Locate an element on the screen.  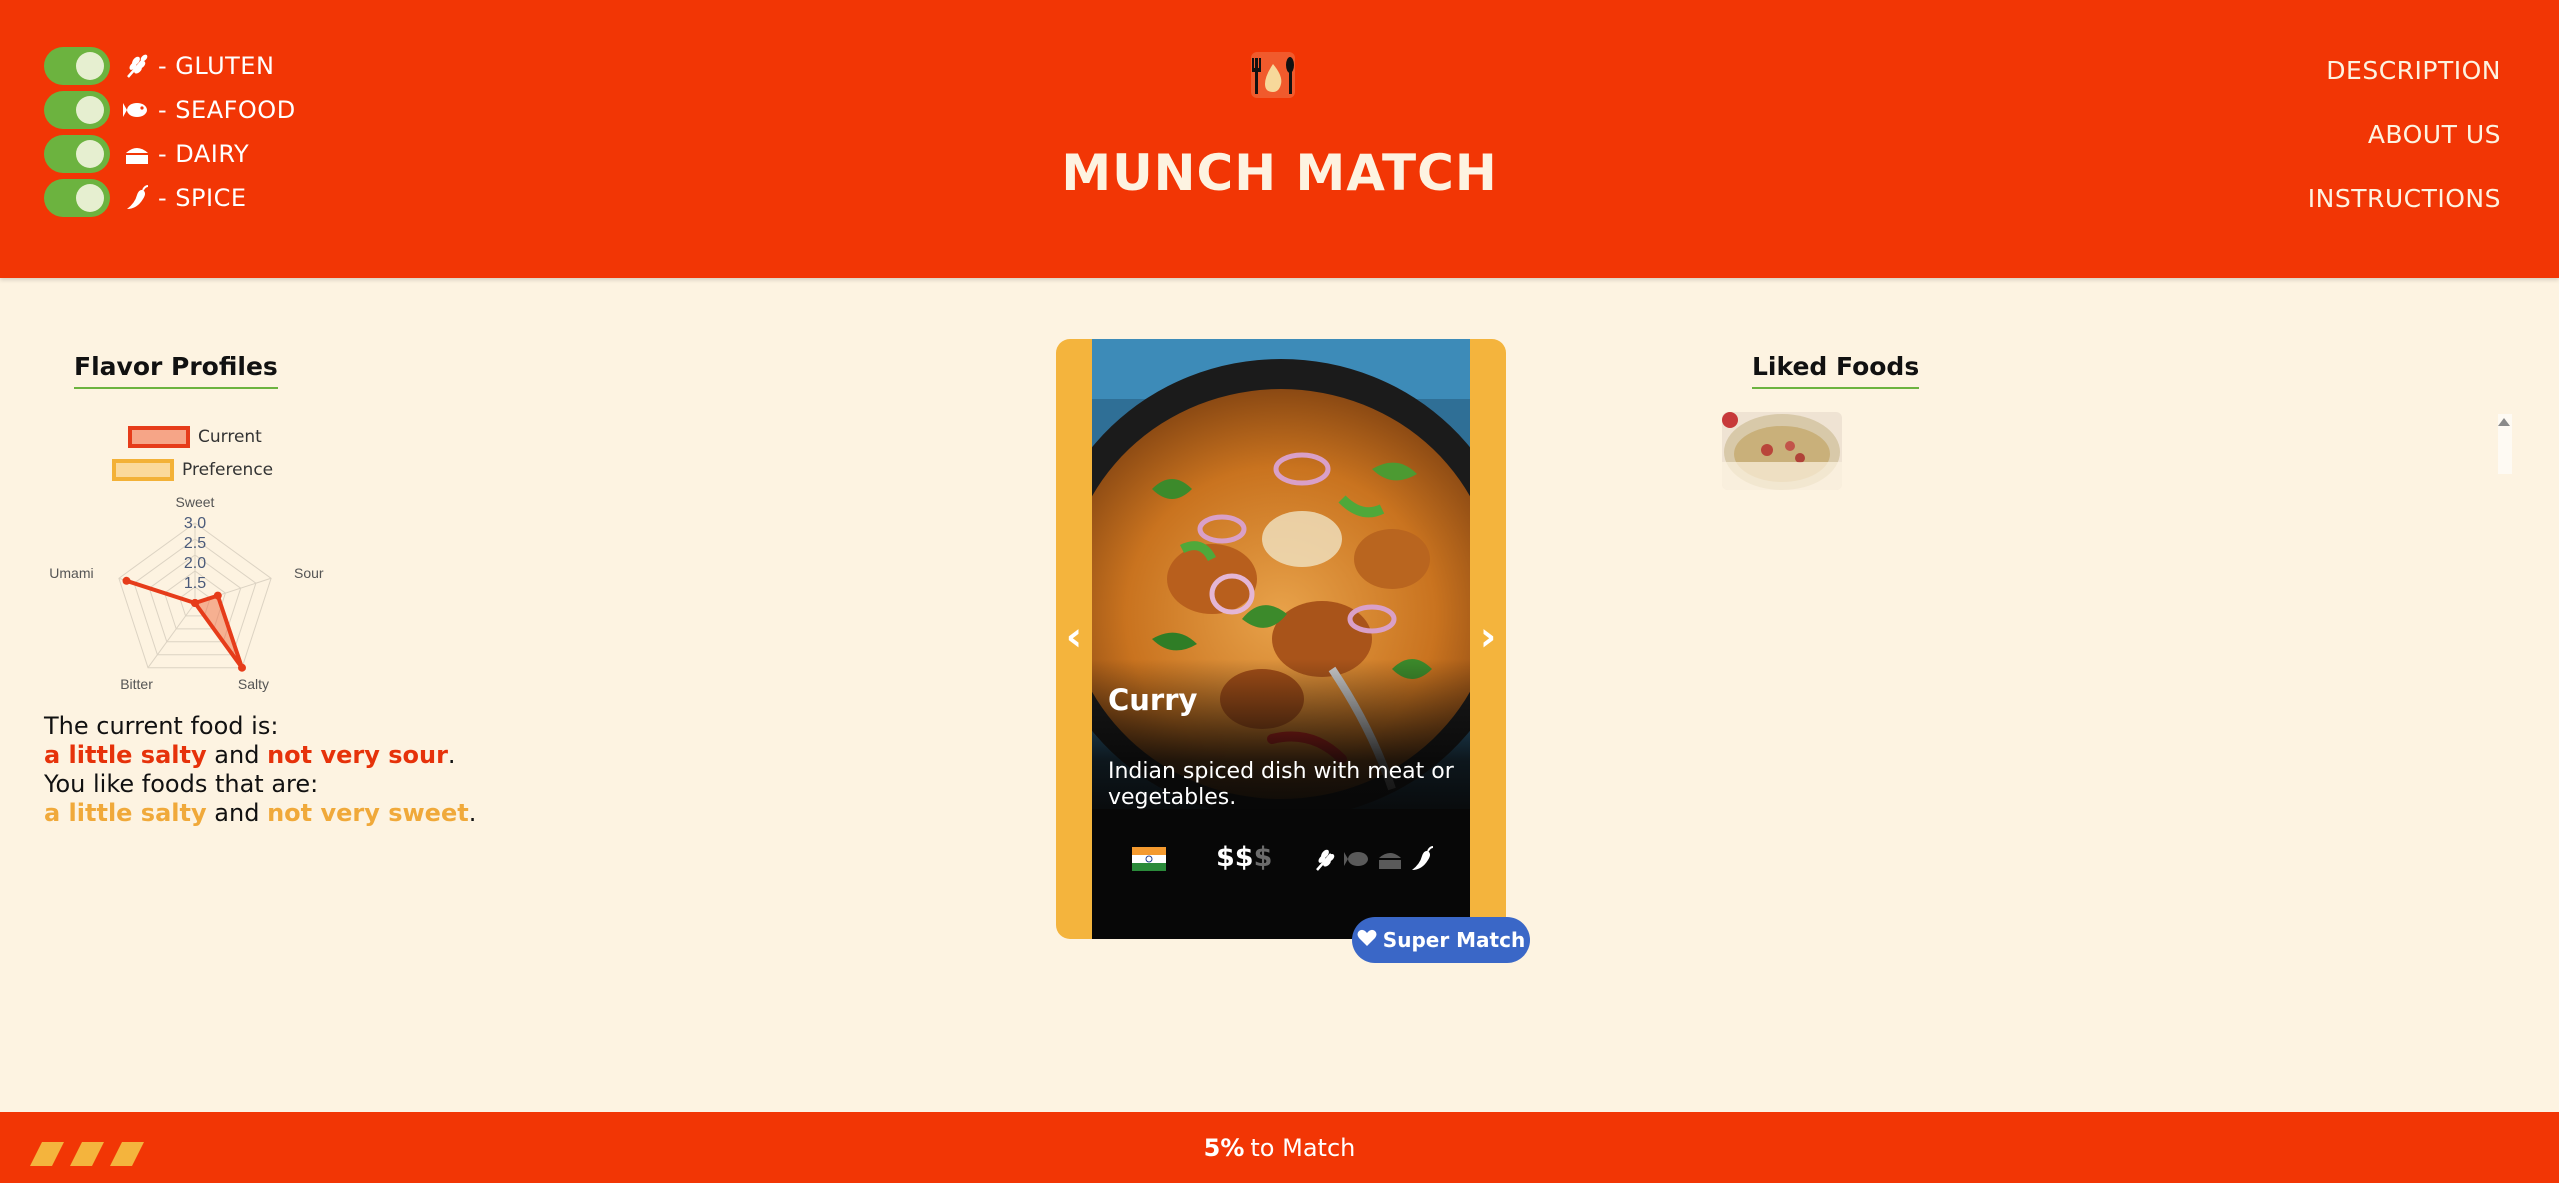
footer-progress-bar: 5% to Match is located at coordinates (1279, 1147).